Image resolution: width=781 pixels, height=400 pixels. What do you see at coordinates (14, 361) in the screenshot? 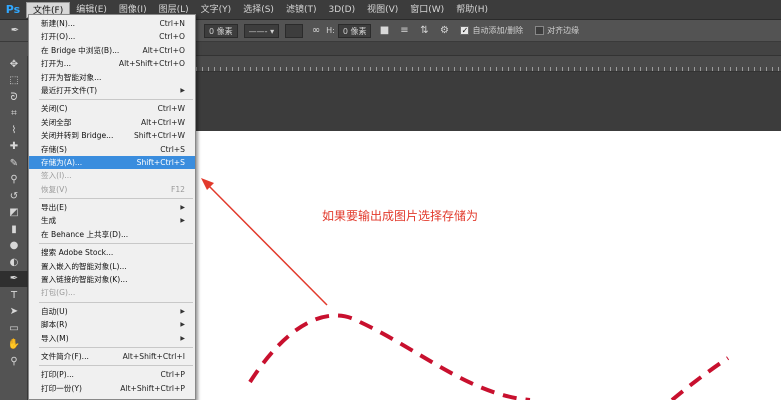
I see `zoom-icon: ⚲` at bounding box center [14, 361].